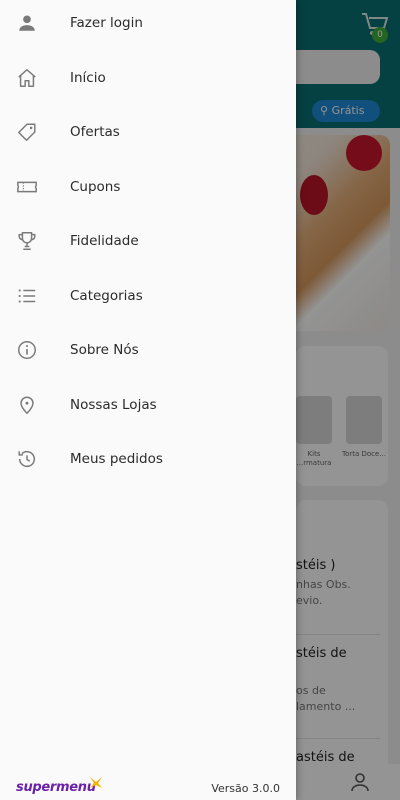 The width and height of the screenshot is (400, 800). What do you see at coordinates (245, 788) in the screenshot?
I see `app-version: Versão 3.0.0` at bounding box center [245, 788].